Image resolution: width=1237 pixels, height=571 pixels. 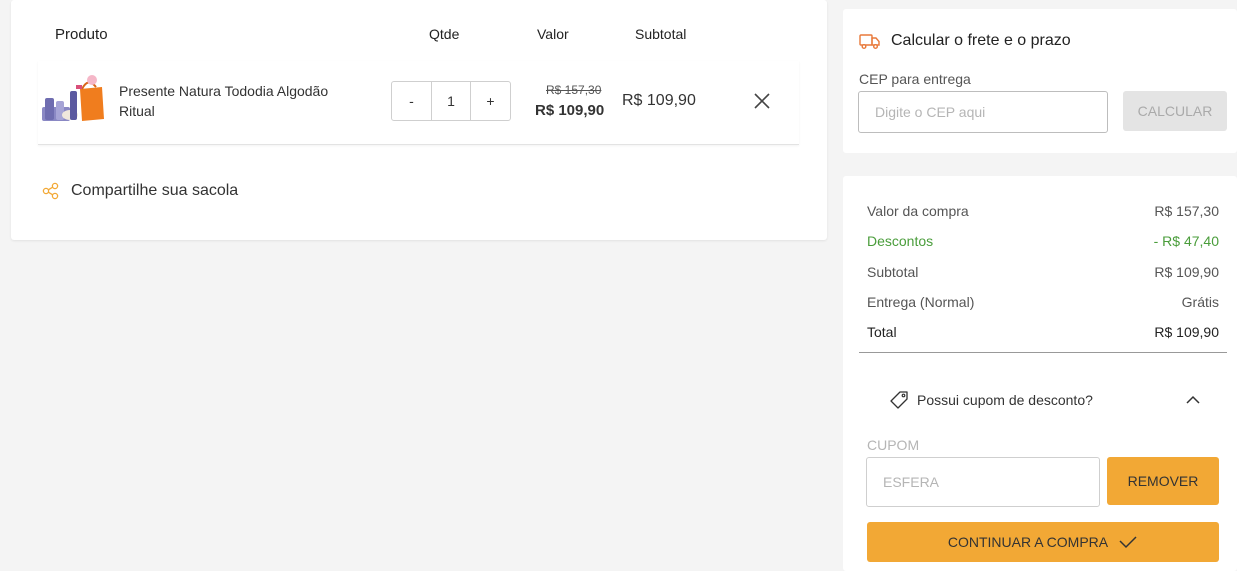 I want to click on quantity-stepper: - 1 +, so click(x=451, y=101).